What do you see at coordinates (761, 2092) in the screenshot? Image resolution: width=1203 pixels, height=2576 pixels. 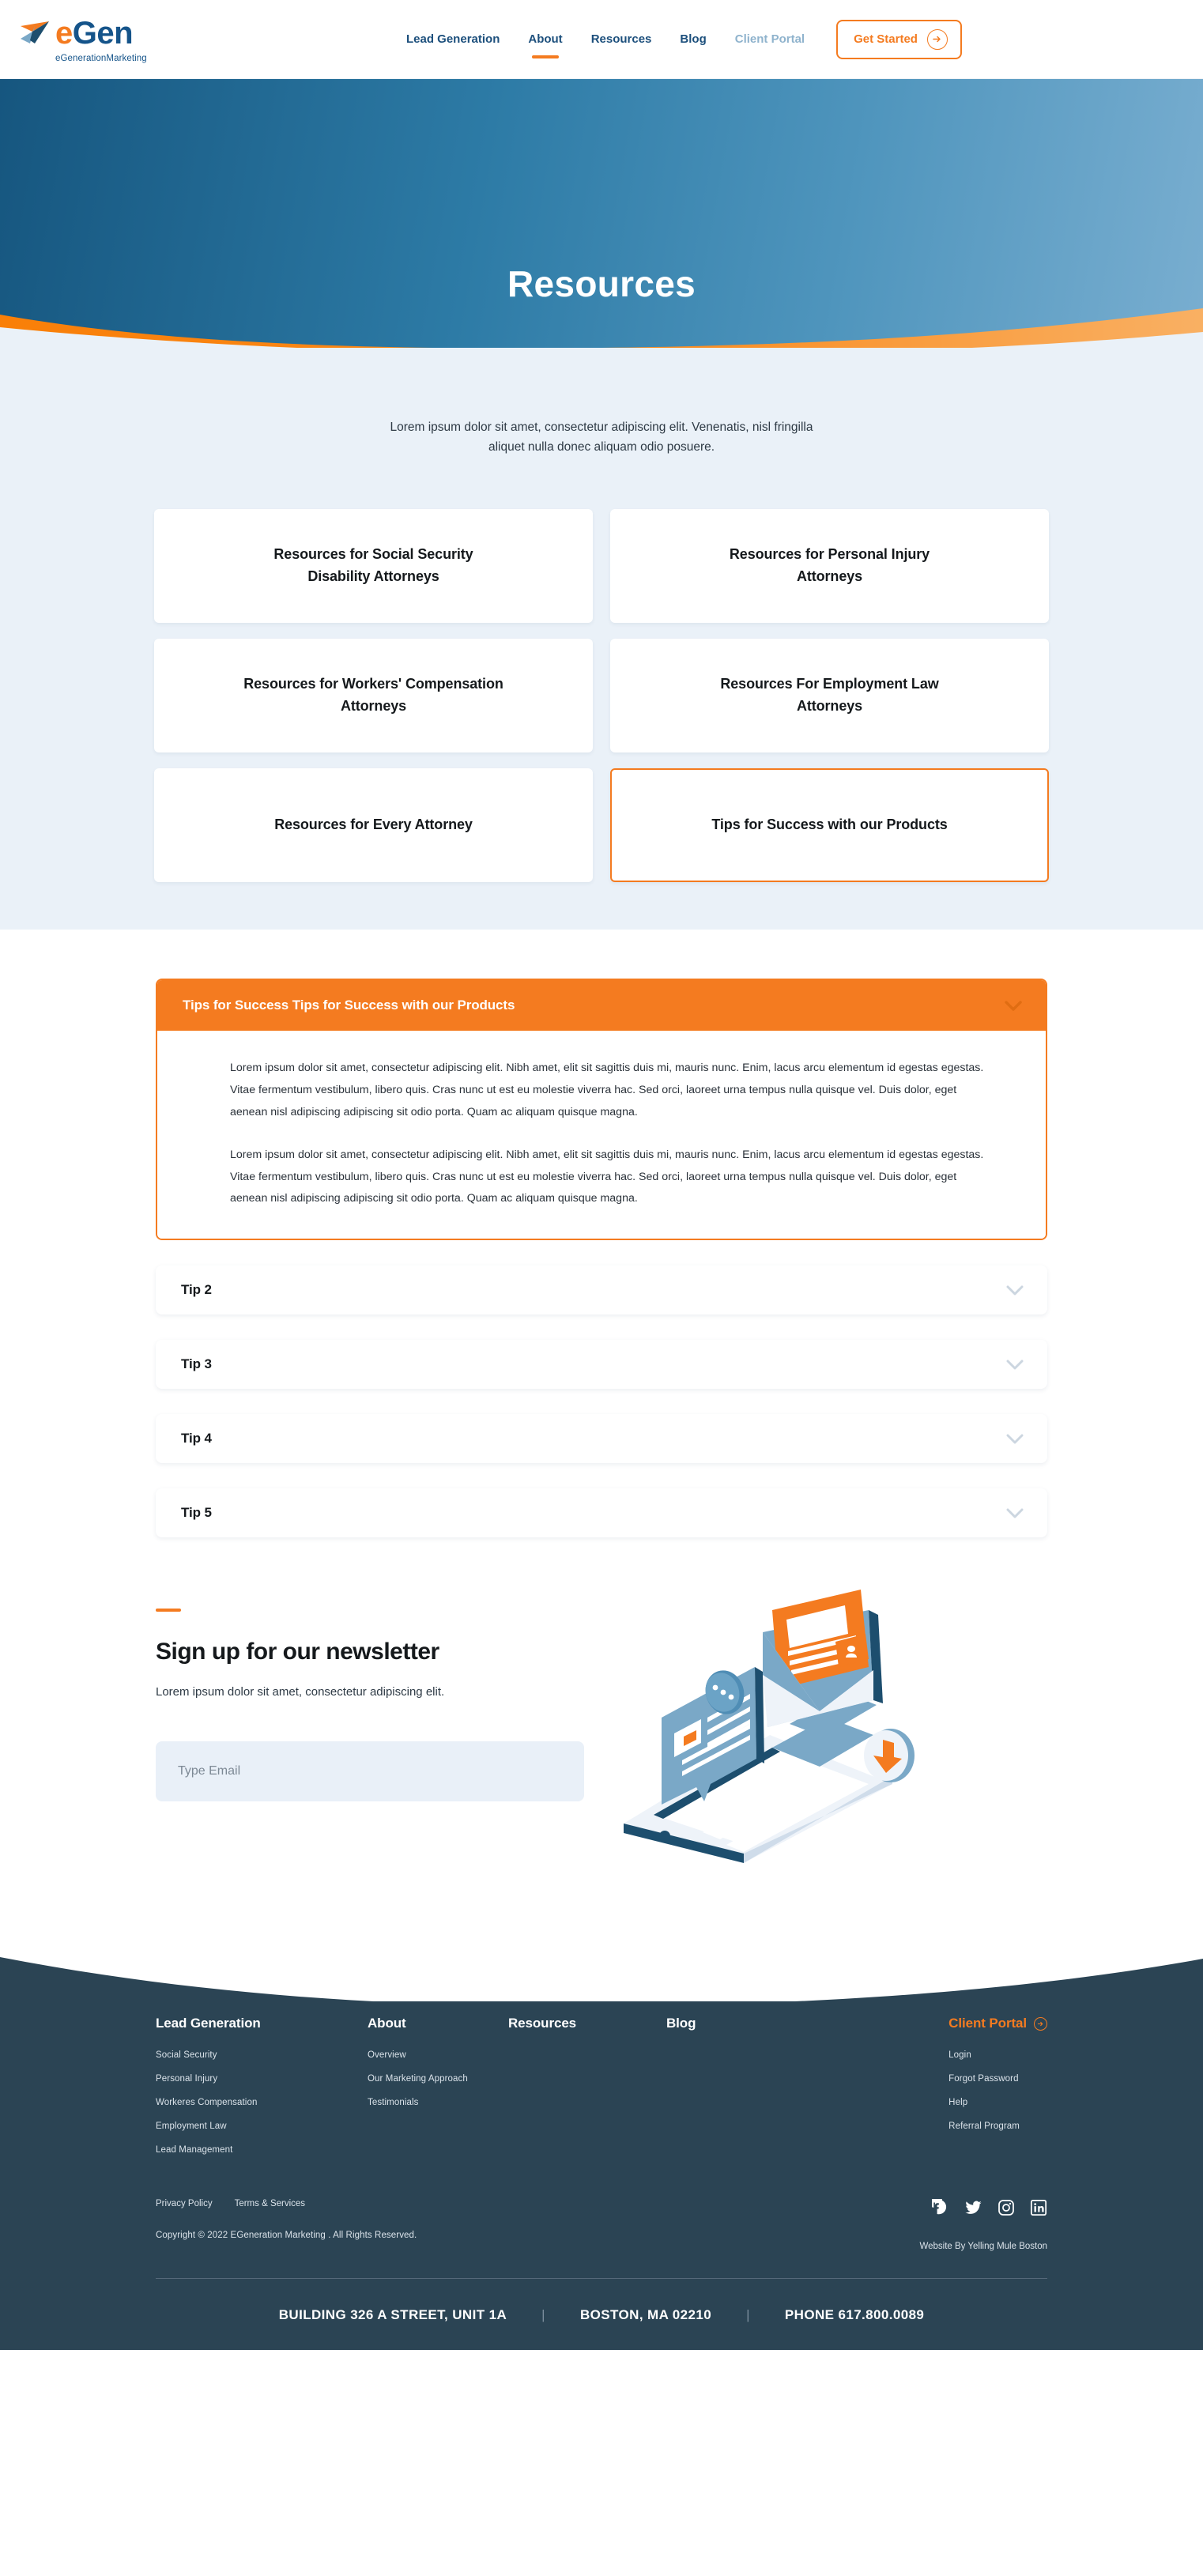 I see `footer-column-blog: Blog` at bounding box center [761, 2092].